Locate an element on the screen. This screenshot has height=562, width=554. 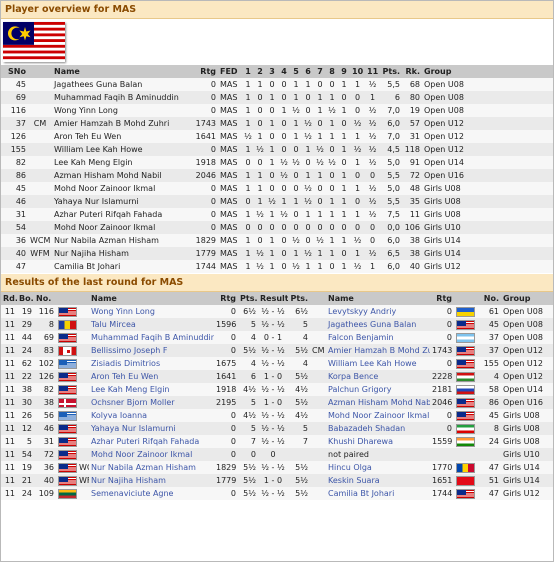
opponent-name-link: Khushi Dharewa is located at coordinates (378, 441).